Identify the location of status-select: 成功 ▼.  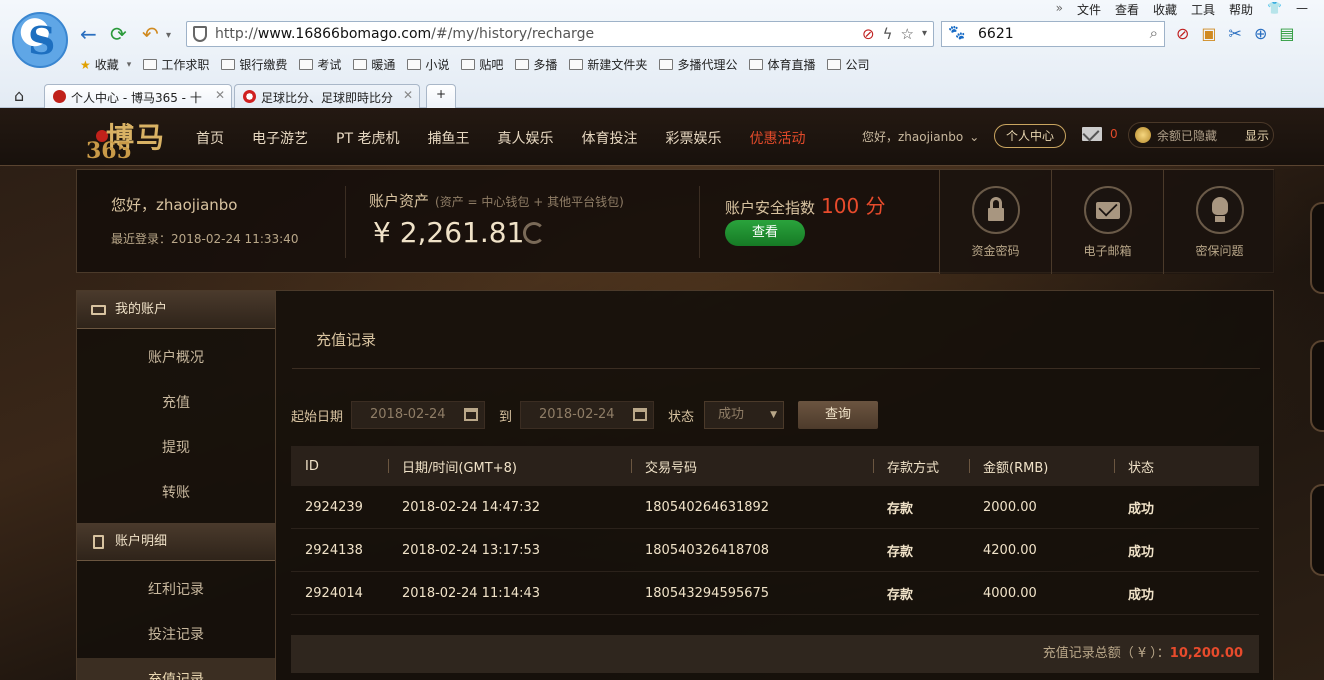
(744, 415).